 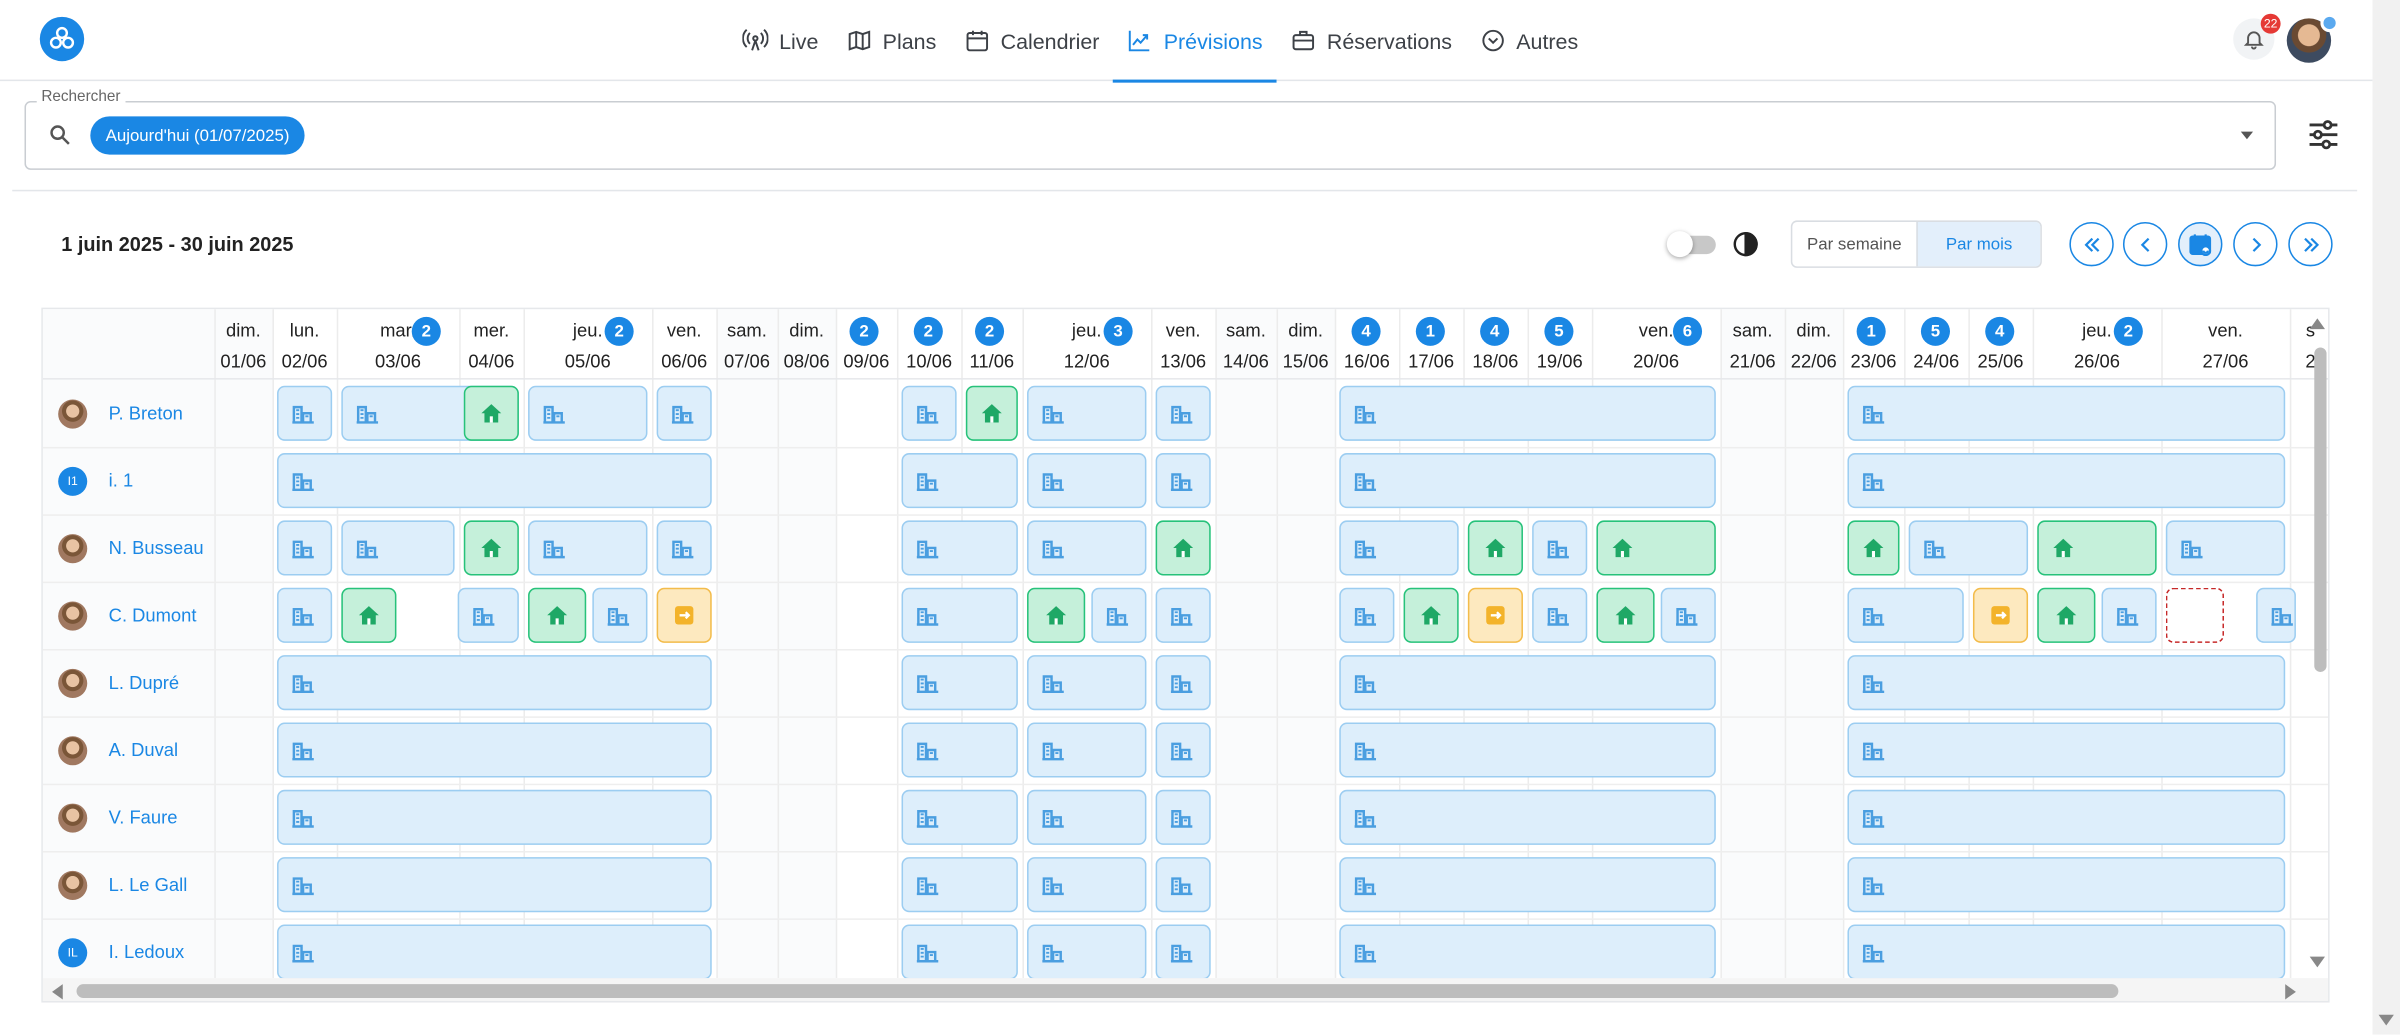 What do you see at coordinates (1687, 331) in the screenshot?
I see `attendance-count-badge: 6` at bounding box center [1687, 331].